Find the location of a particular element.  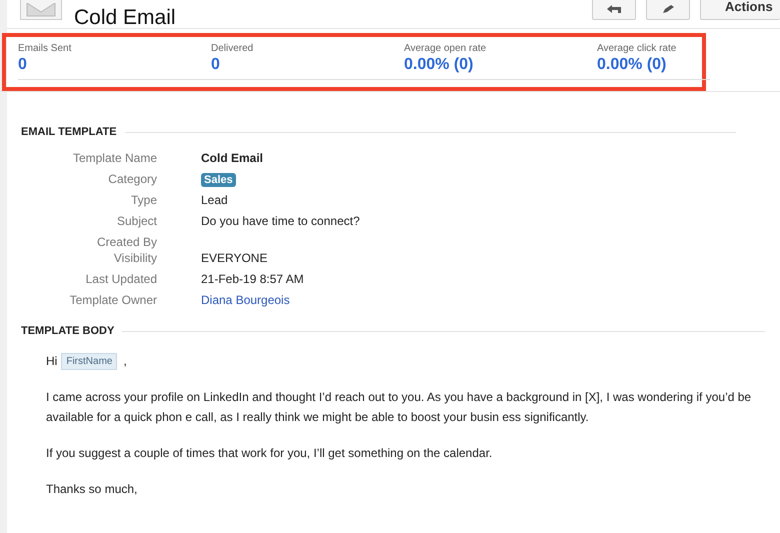

field-label: Subject is located at coordinates (136, 221).